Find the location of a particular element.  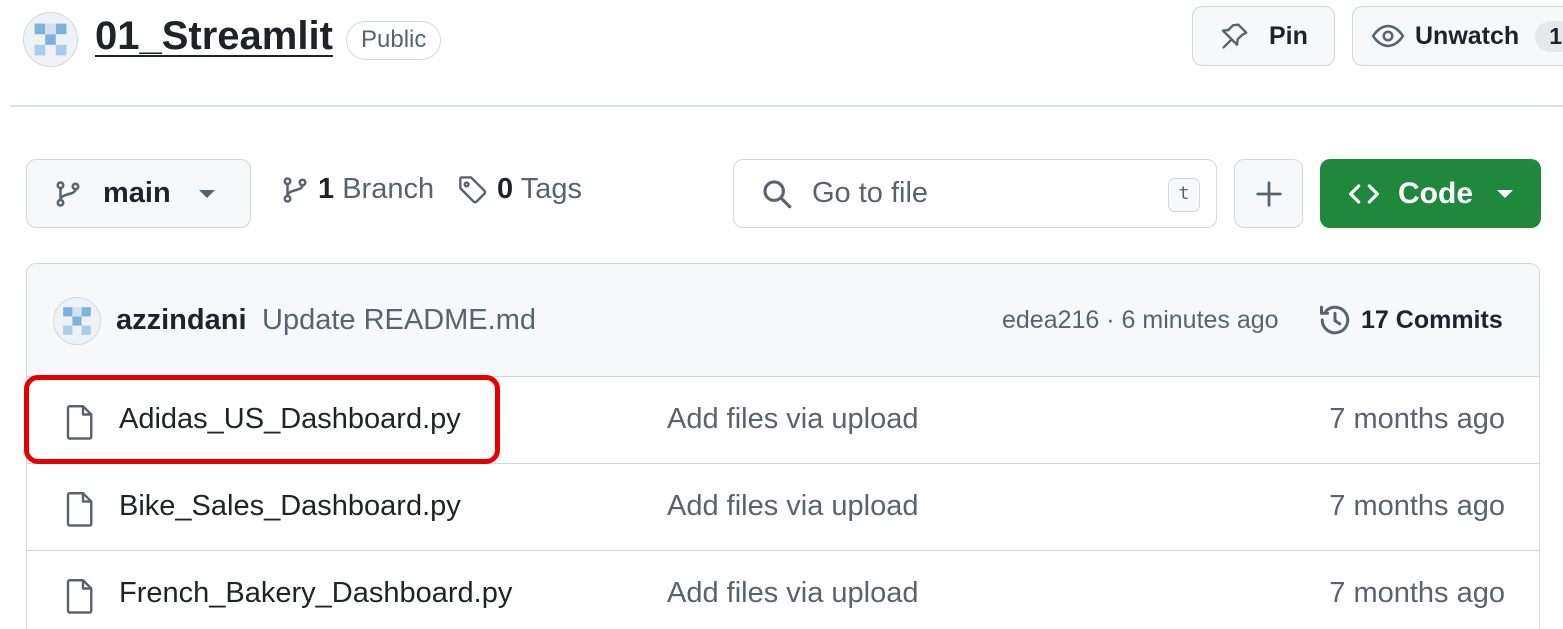

search-placeholder: Go to file is located at coordinates (870, 193).